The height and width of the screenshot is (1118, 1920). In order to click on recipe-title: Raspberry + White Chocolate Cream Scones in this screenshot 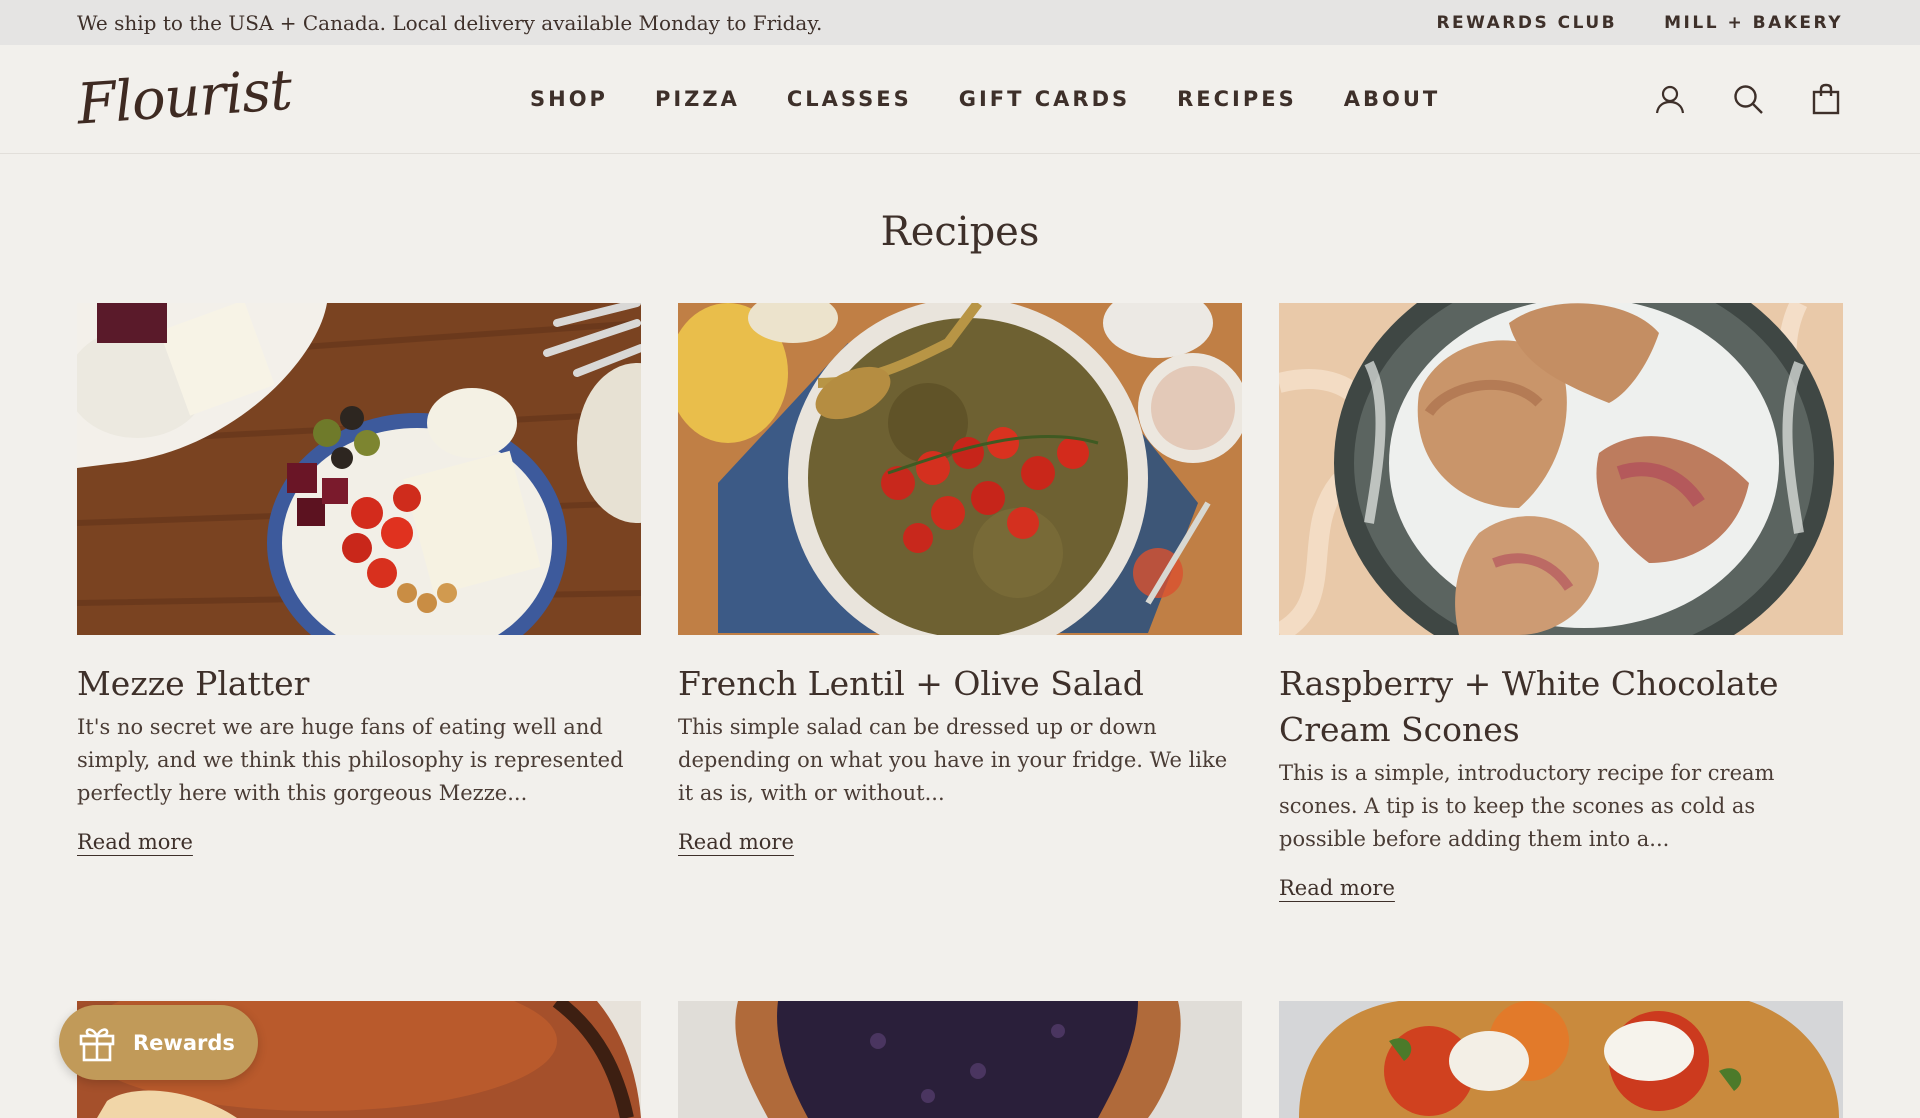, I will do `click(1561, 707)`.